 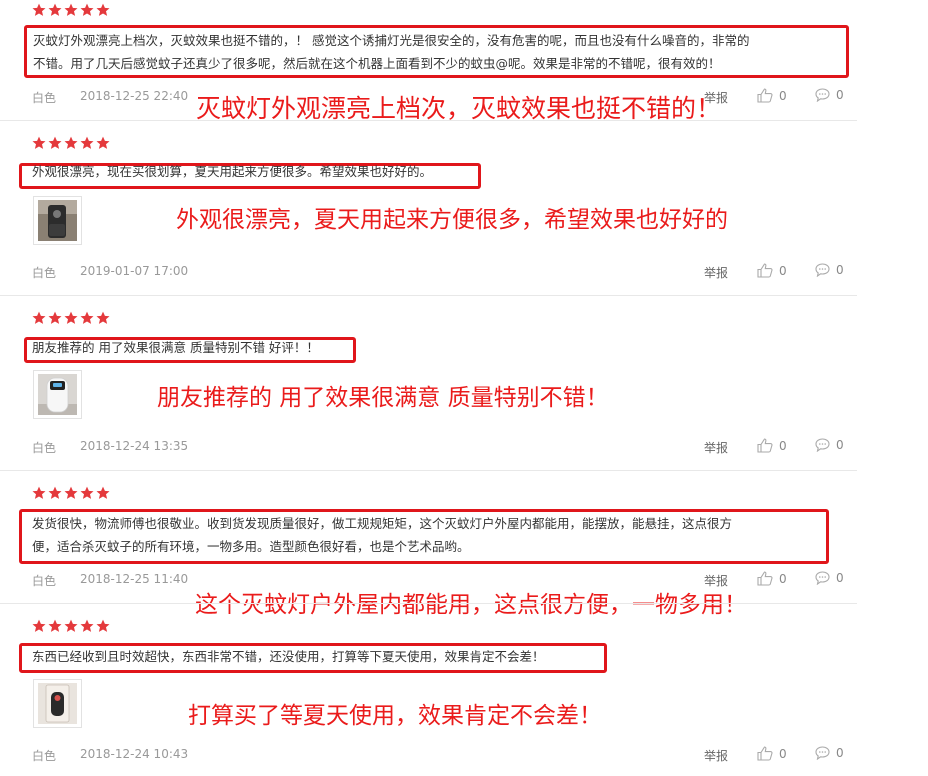 I want to click on review-date: 2018-12-25 22:40, so click(x=134, y=96).